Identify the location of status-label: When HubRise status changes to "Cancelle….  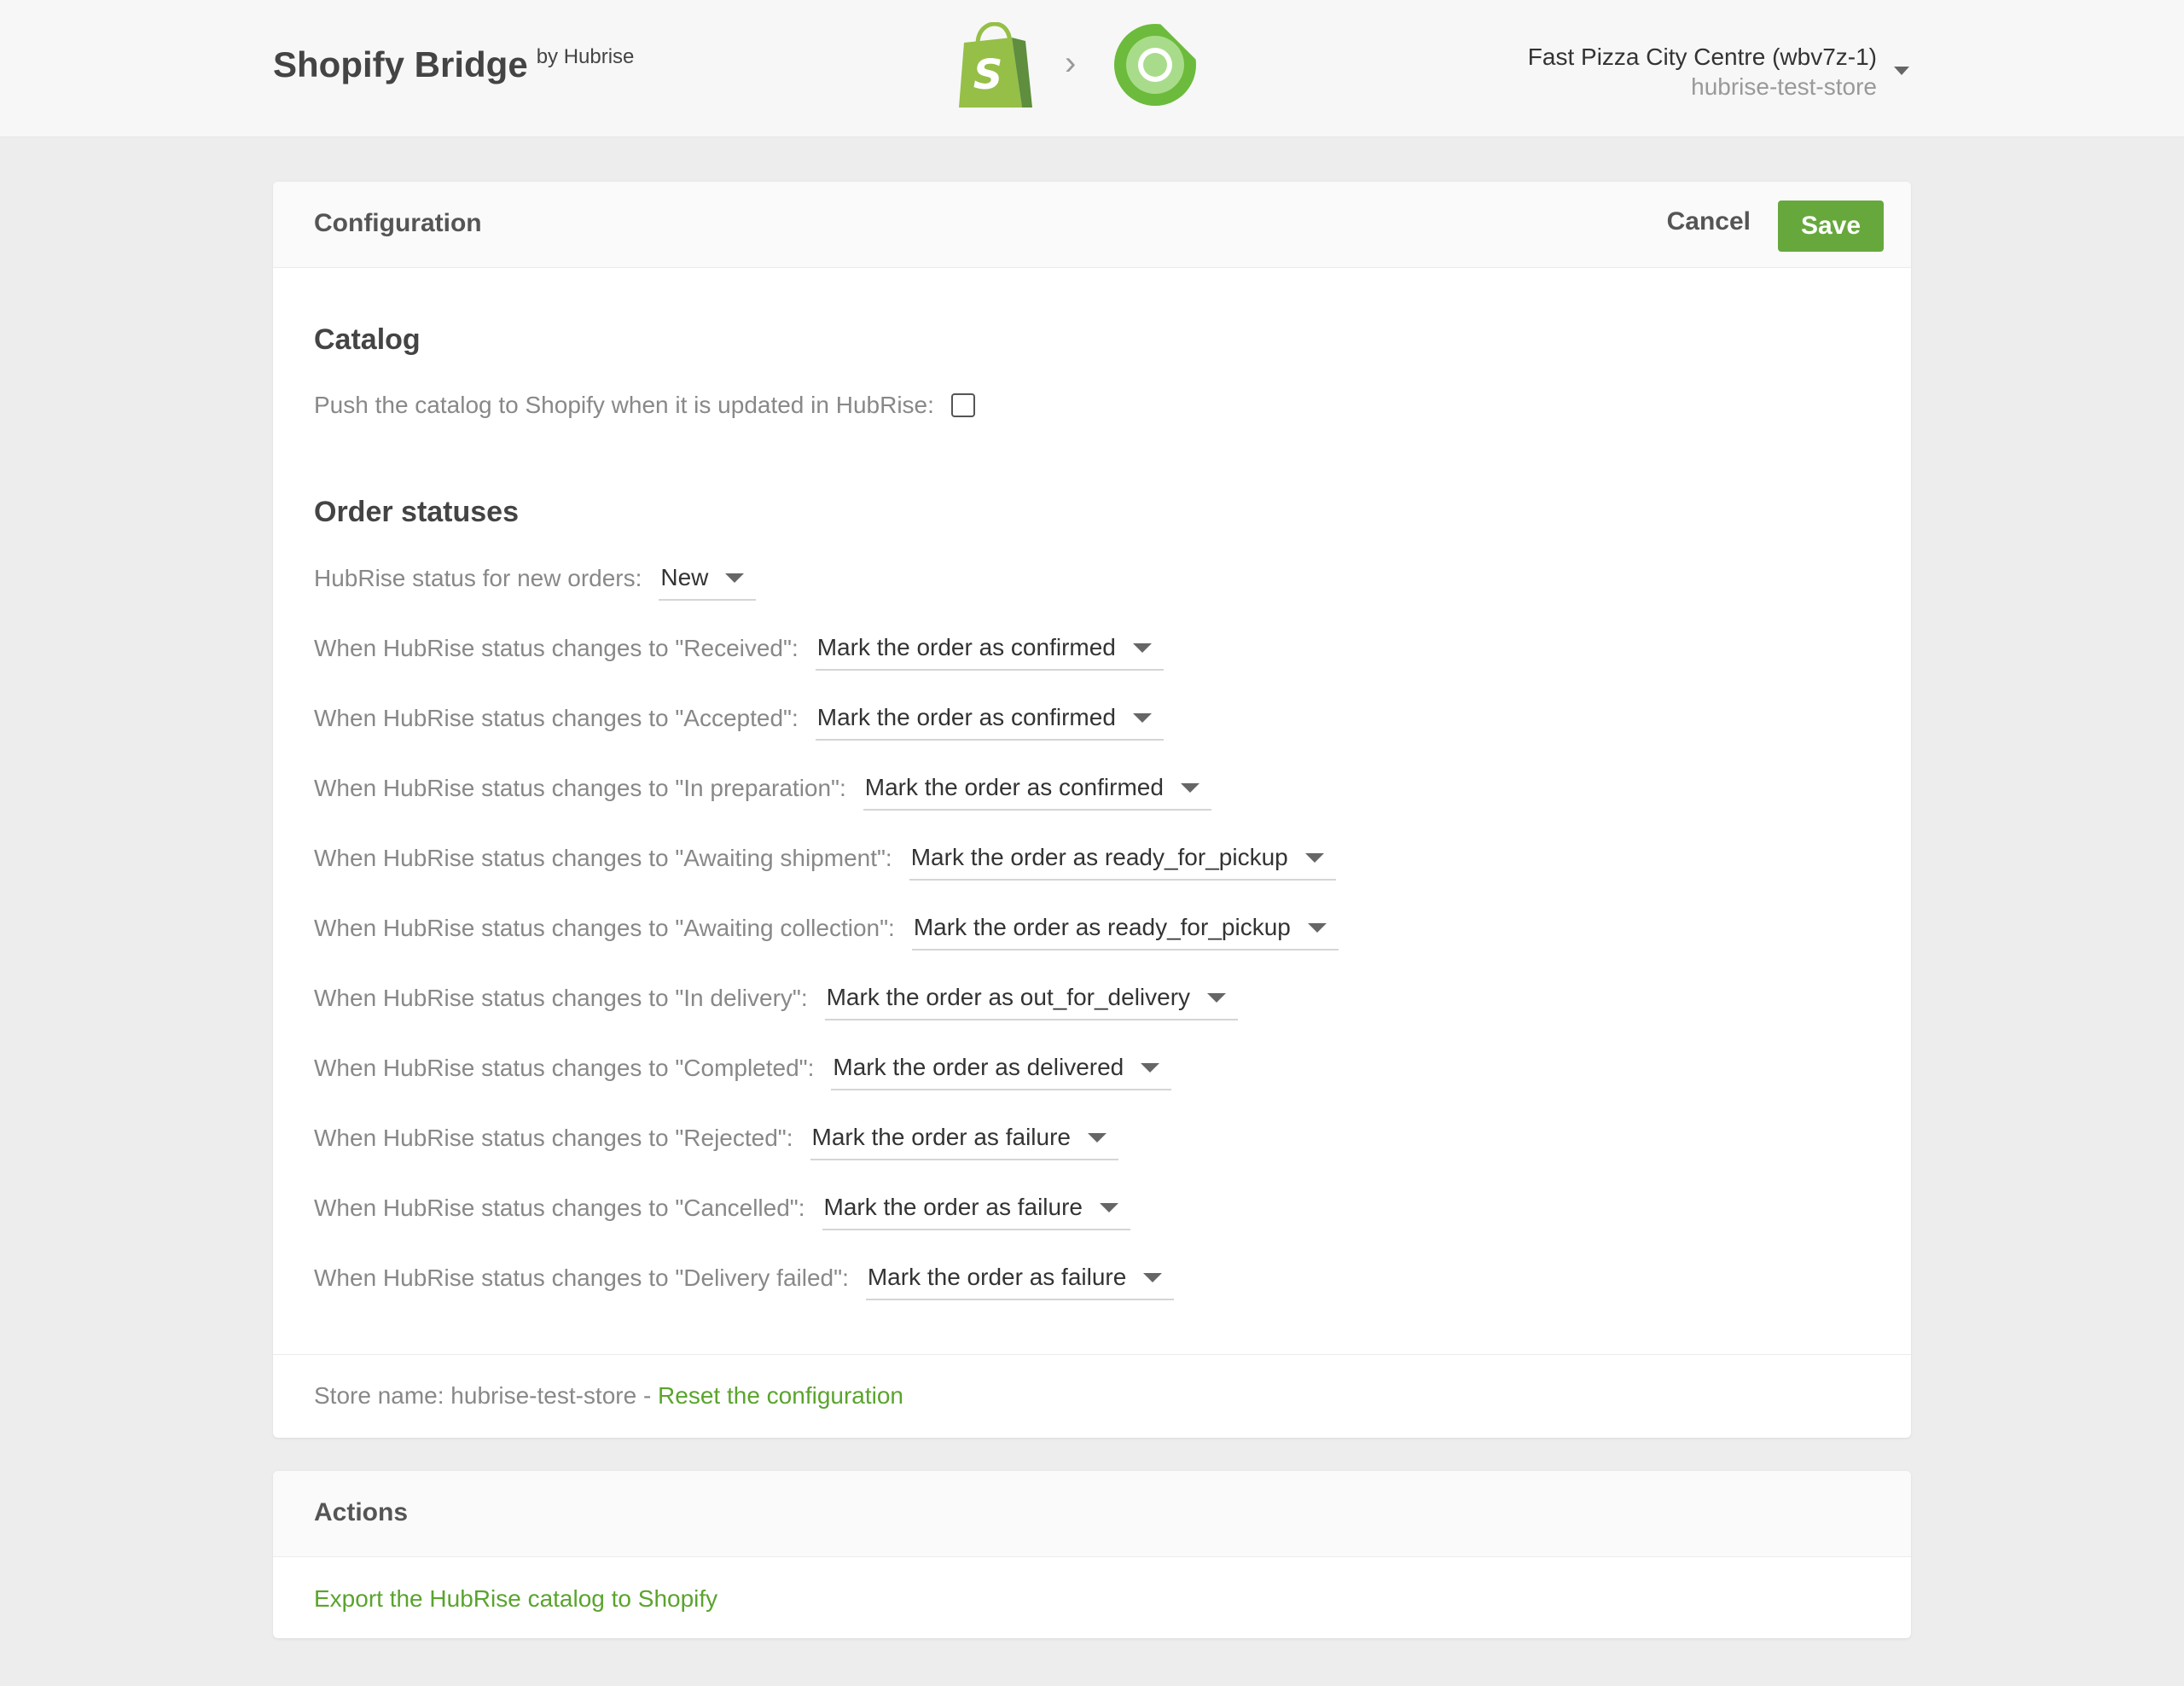
(560, 1208).